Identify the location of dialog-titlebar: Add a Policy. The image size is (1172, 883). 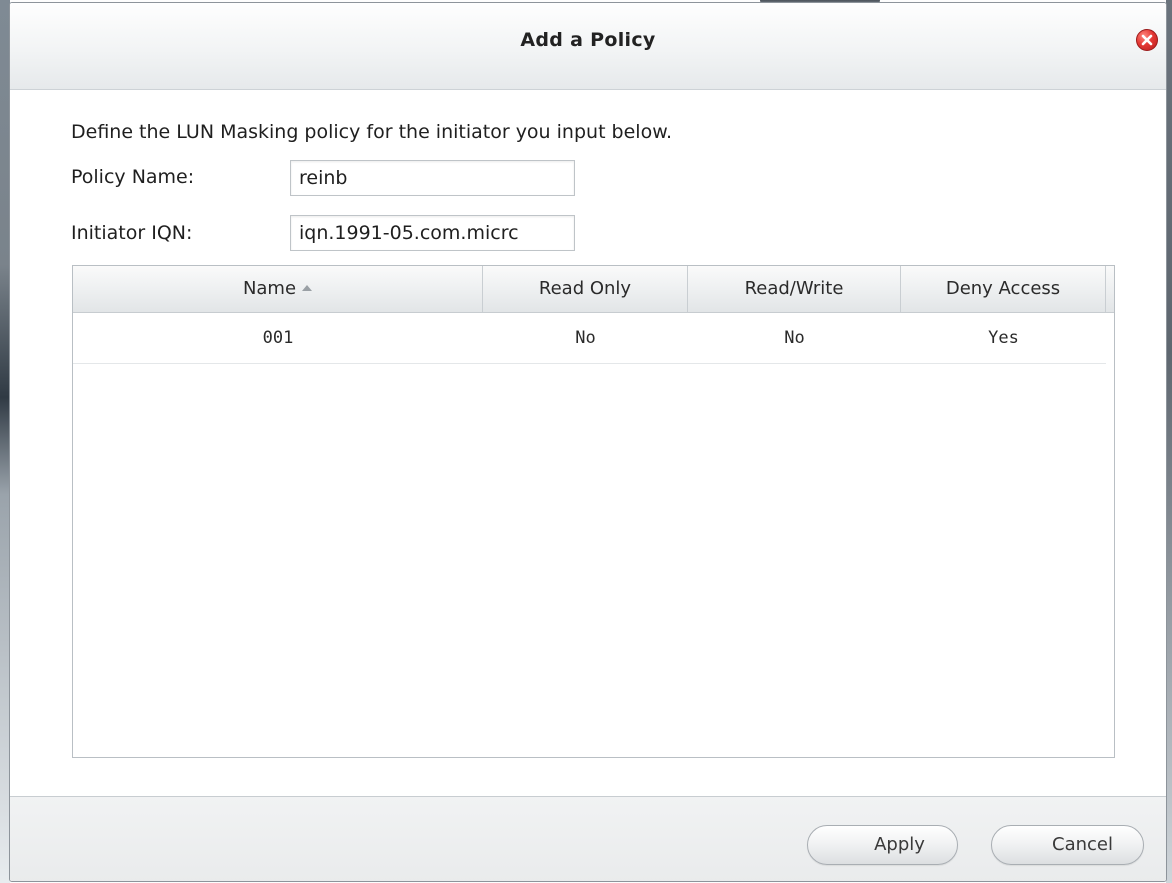
(588, 46).